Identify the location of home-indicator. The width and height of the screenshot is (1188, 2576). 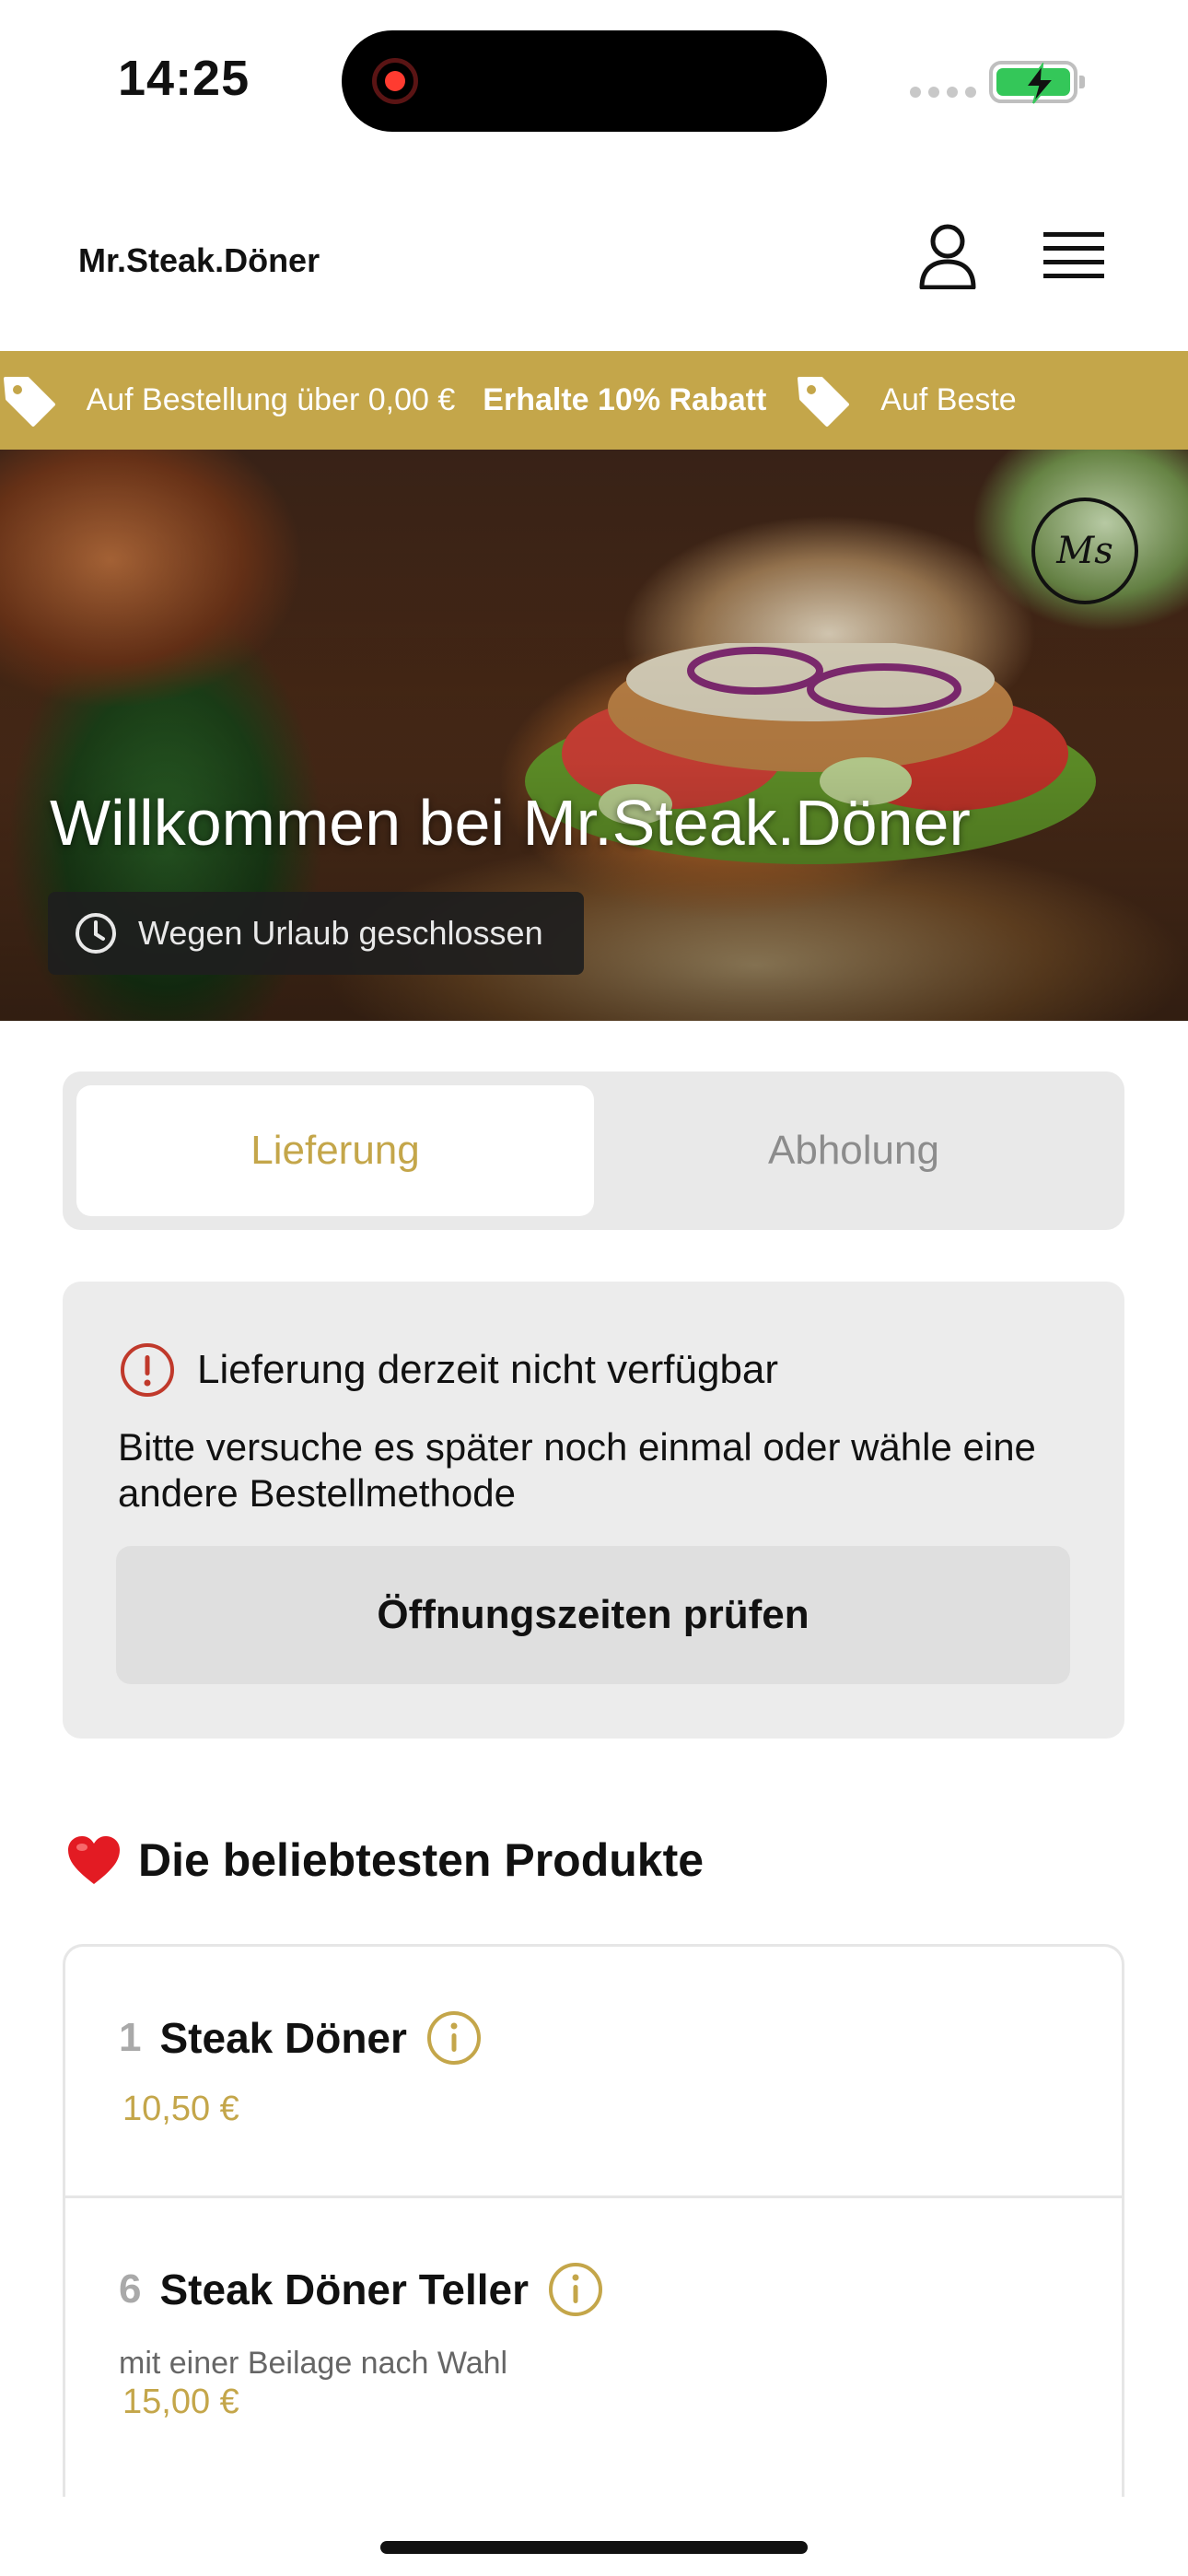
(594, 2547).